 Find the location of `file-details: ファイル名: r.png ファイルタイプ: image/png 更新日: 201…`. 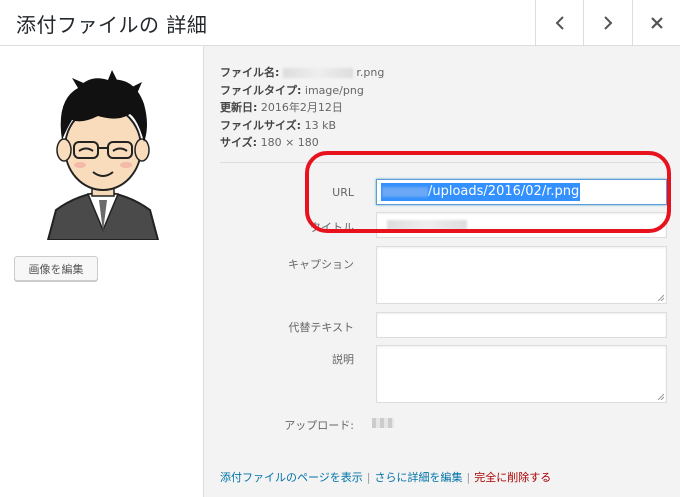

file-details: ファイル名: r.png ファイルタイプ: image/png 更新日: 201… is located at coordinates (302, 108).